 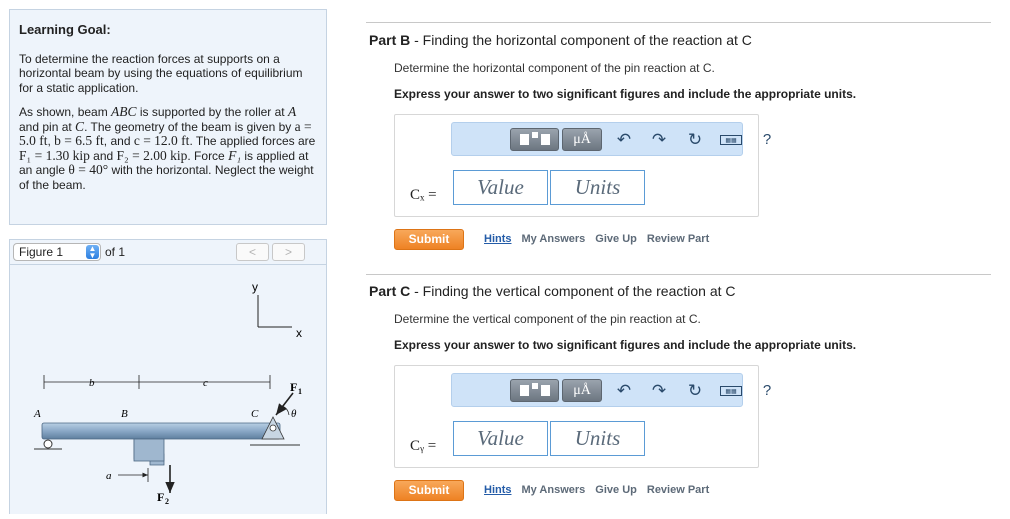 What do you see at coordinates (48, 444) in the screenshot?
I see `roller-a` at bounding box center [48, 444].